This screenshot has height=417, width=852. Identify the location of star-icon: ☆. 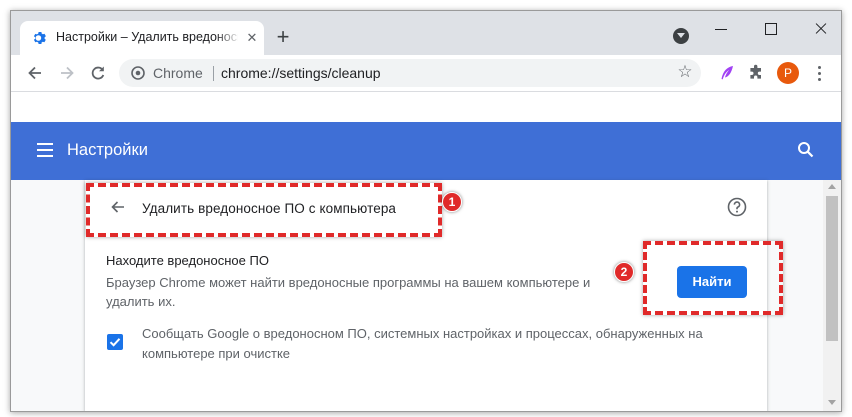
(685, 72).